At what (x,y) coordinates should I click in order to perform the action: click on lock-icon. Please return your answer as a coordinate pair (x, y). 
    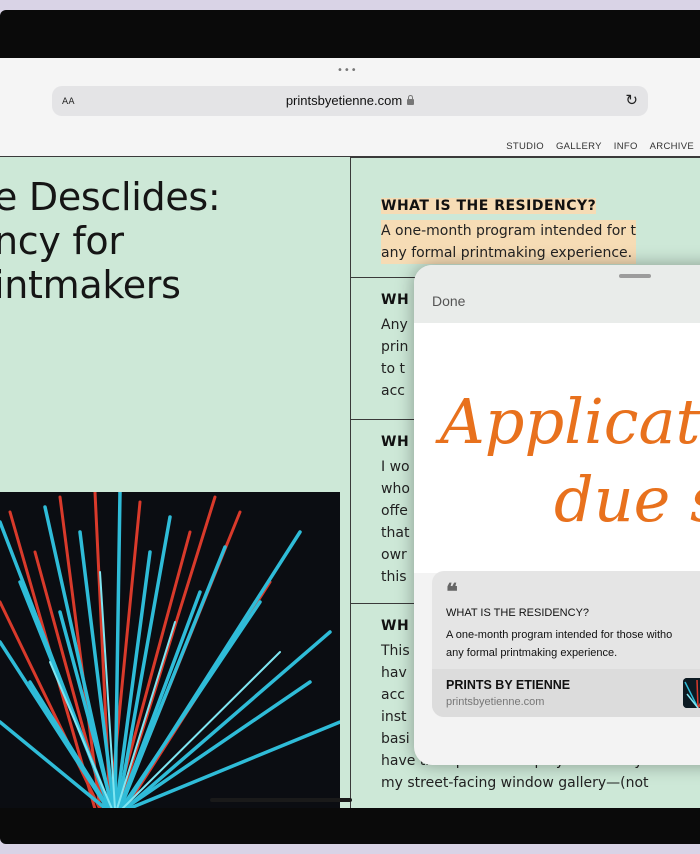
    Looking at the image, I should click on (411, 100).